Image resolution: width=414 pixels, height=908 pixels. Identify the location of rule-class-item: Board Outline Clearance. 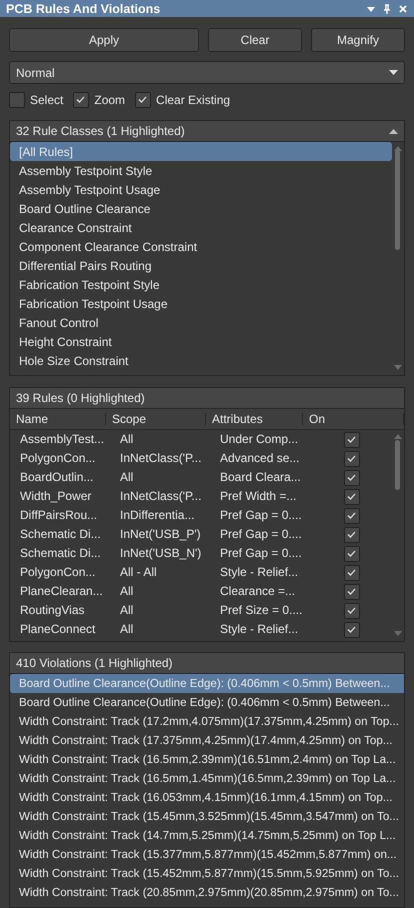
(201, 208).